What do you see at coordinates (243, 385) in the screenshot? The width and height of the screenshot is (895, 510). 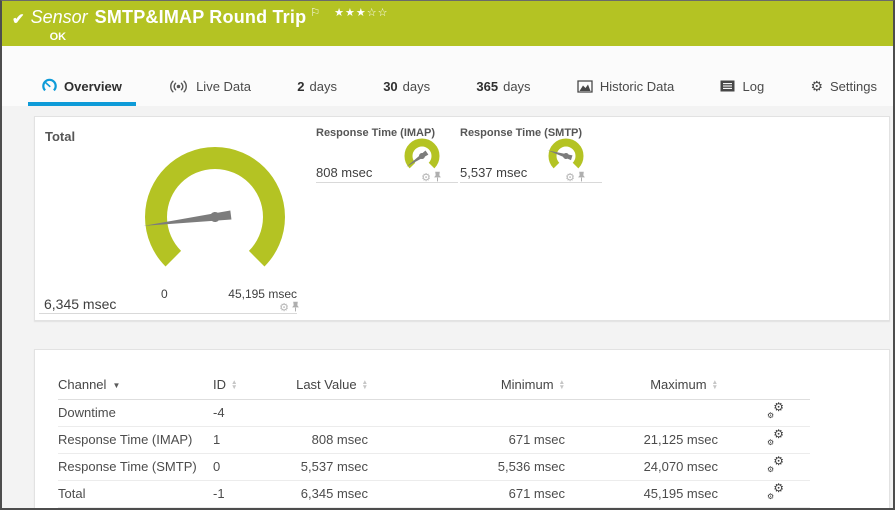 I see `column-header-id: ID ▲ ▼` at bounding box center [243, 385].